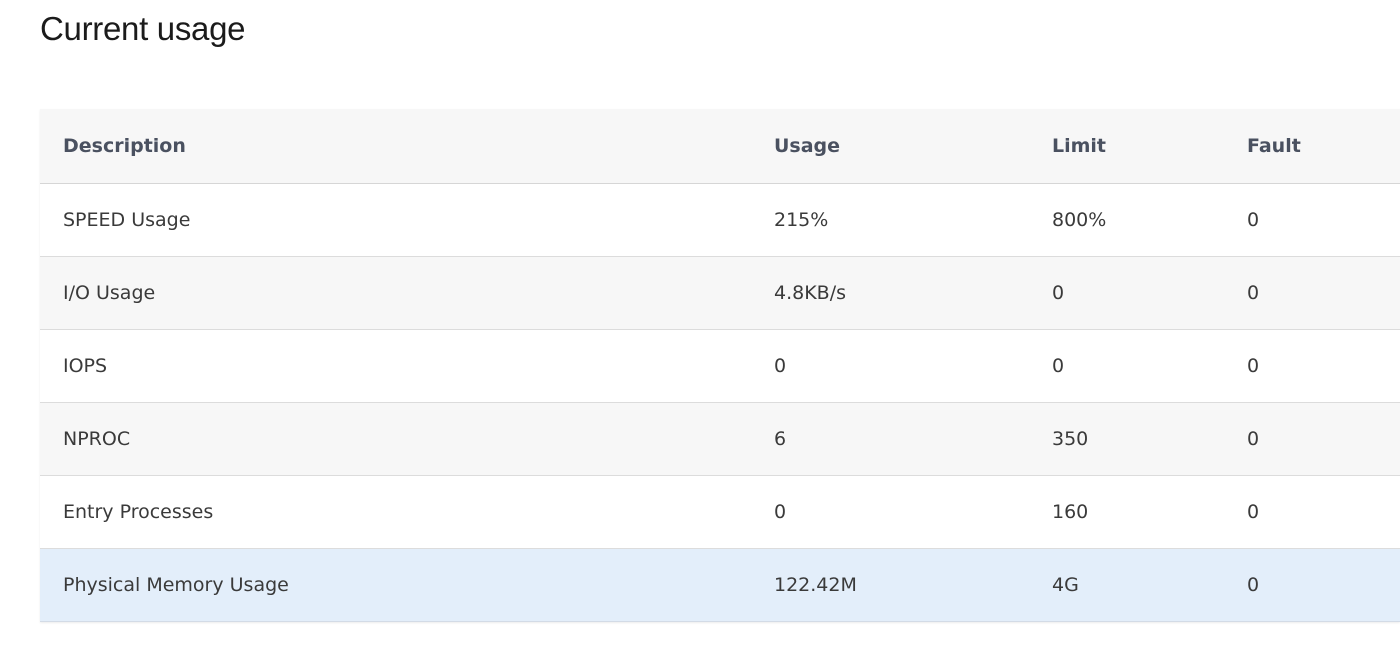 Image resolution: width=1400 pixels, height=648 pixels. What do you see at coordinates (395, 293) in the screenshot?
I see `cell-description: I/O Usage` at bounding box center [395, 293].